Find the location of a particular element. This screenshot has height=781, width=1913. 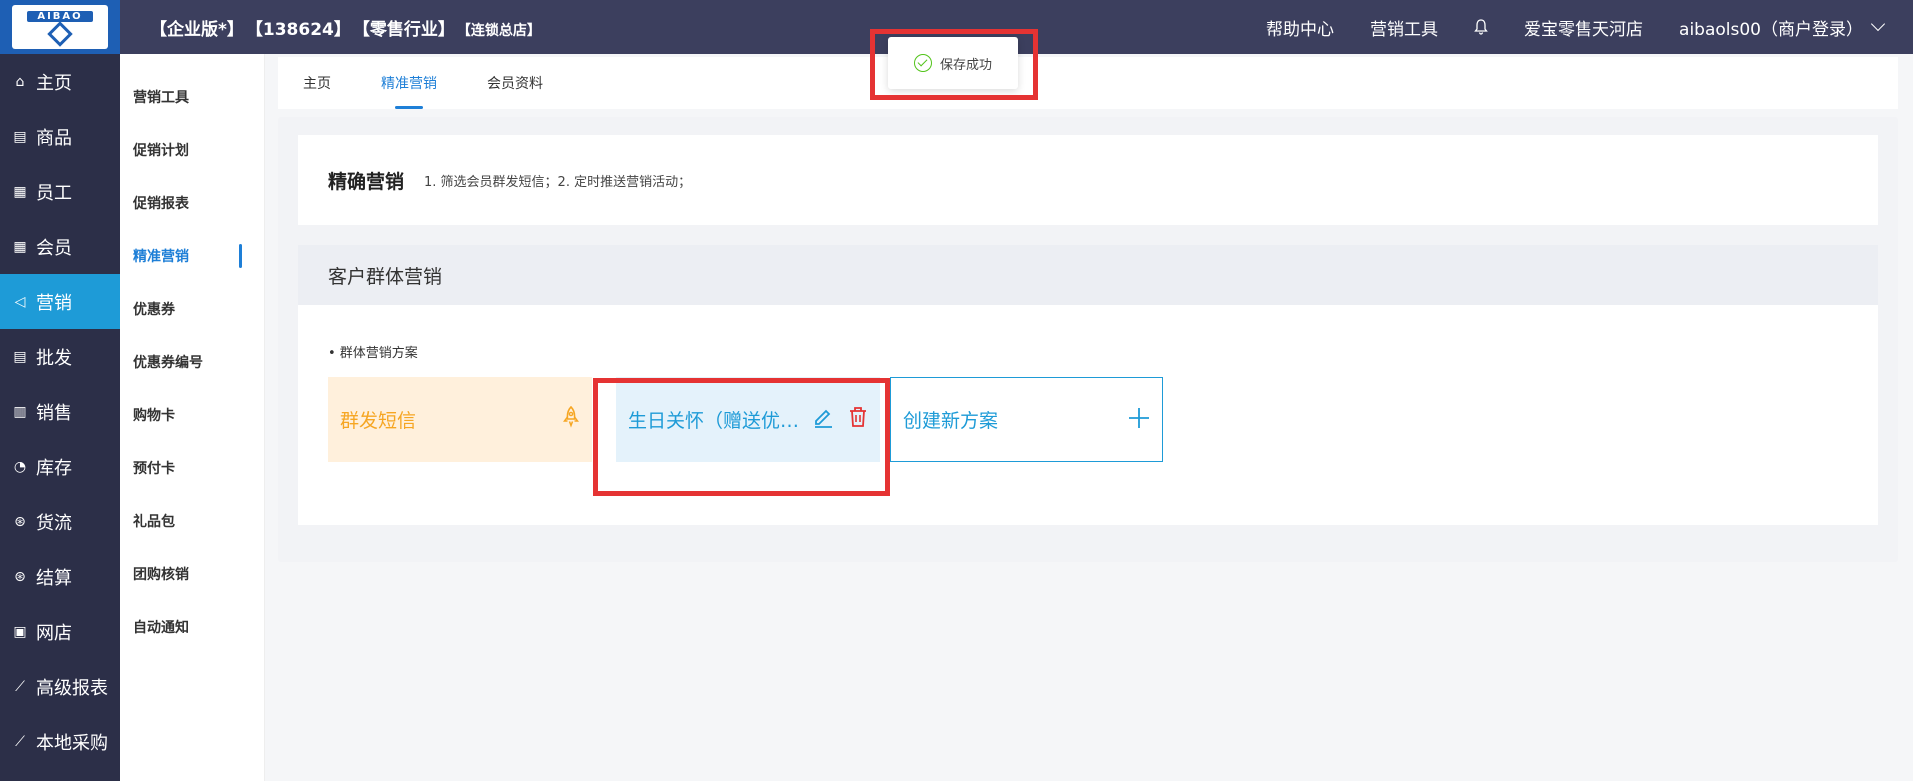

plan-sms-label: 群发短信 is located at coordinates (378, 421).